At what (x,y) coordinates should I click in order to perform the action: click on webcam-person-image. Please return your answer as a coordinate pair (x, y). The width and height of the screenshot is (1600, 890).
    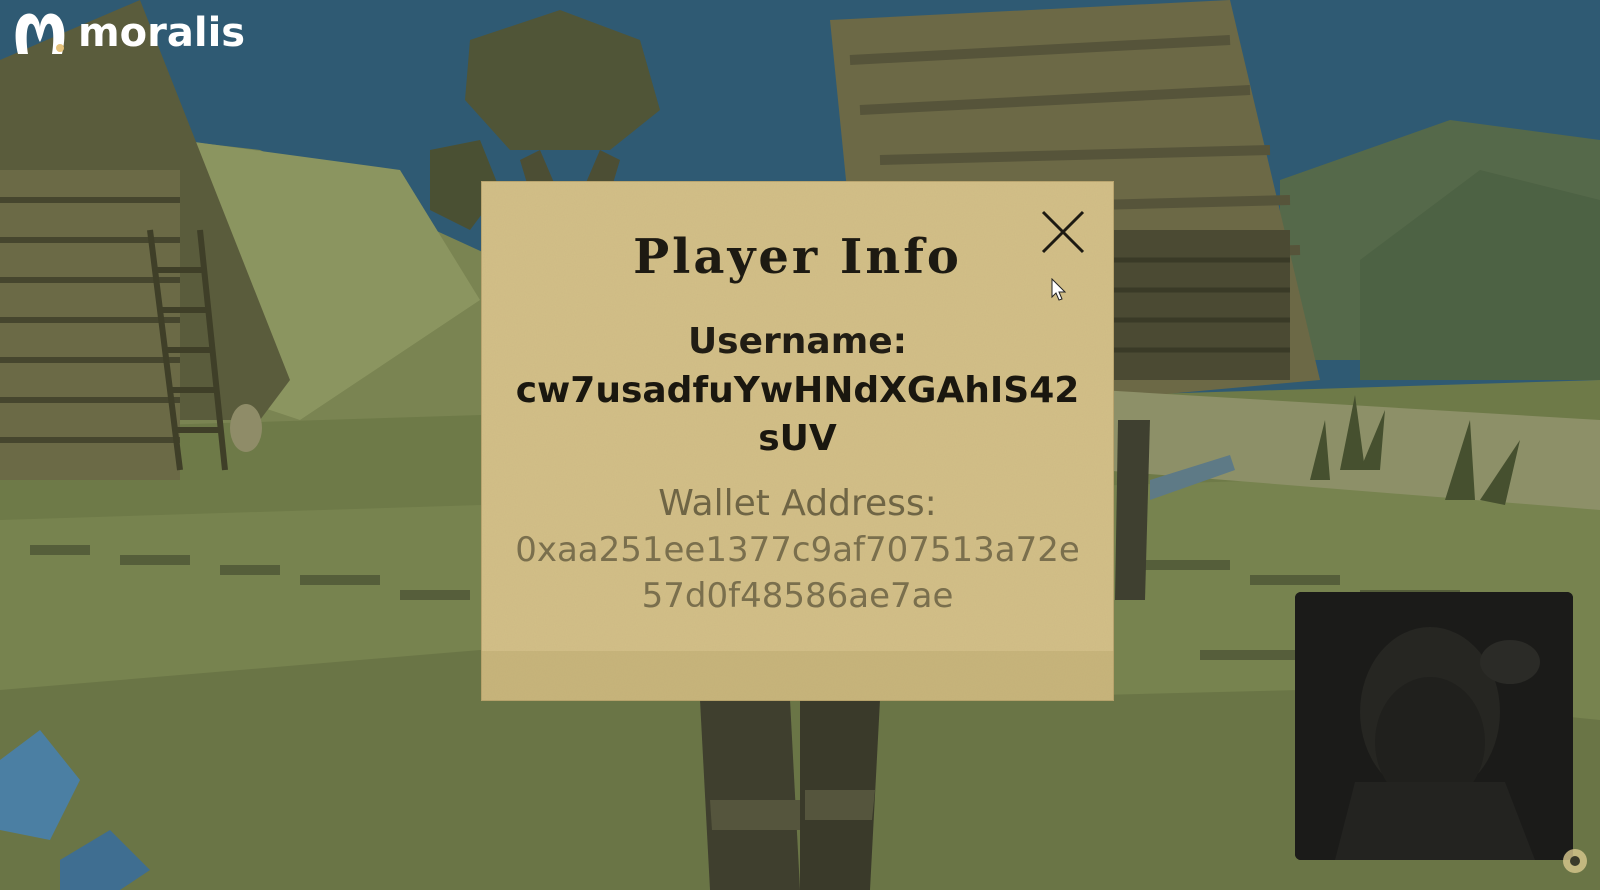
    Looking at the image, I should click on (1434, 726).